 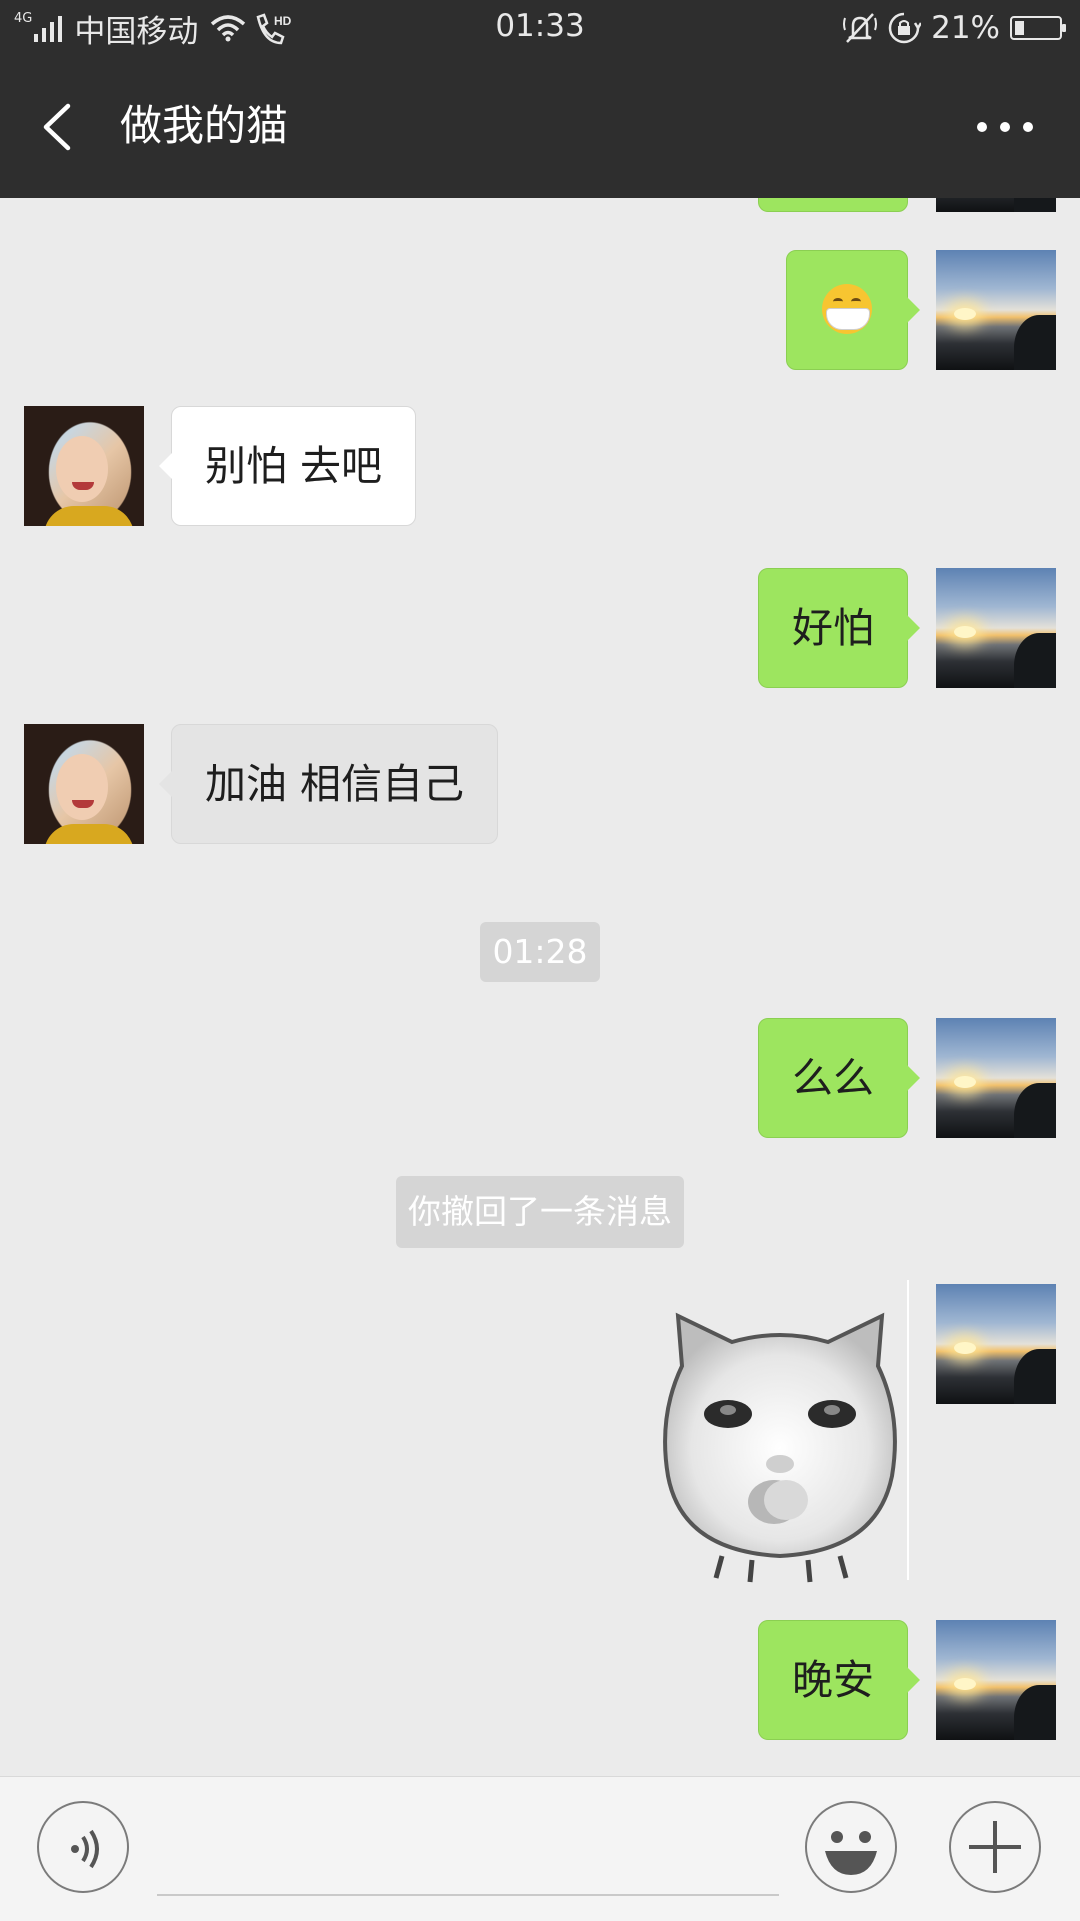 What do you see at coordinates (908, 1430) in the screenshot?
I see `sticker-divider` at bounding box center [908, 1430].